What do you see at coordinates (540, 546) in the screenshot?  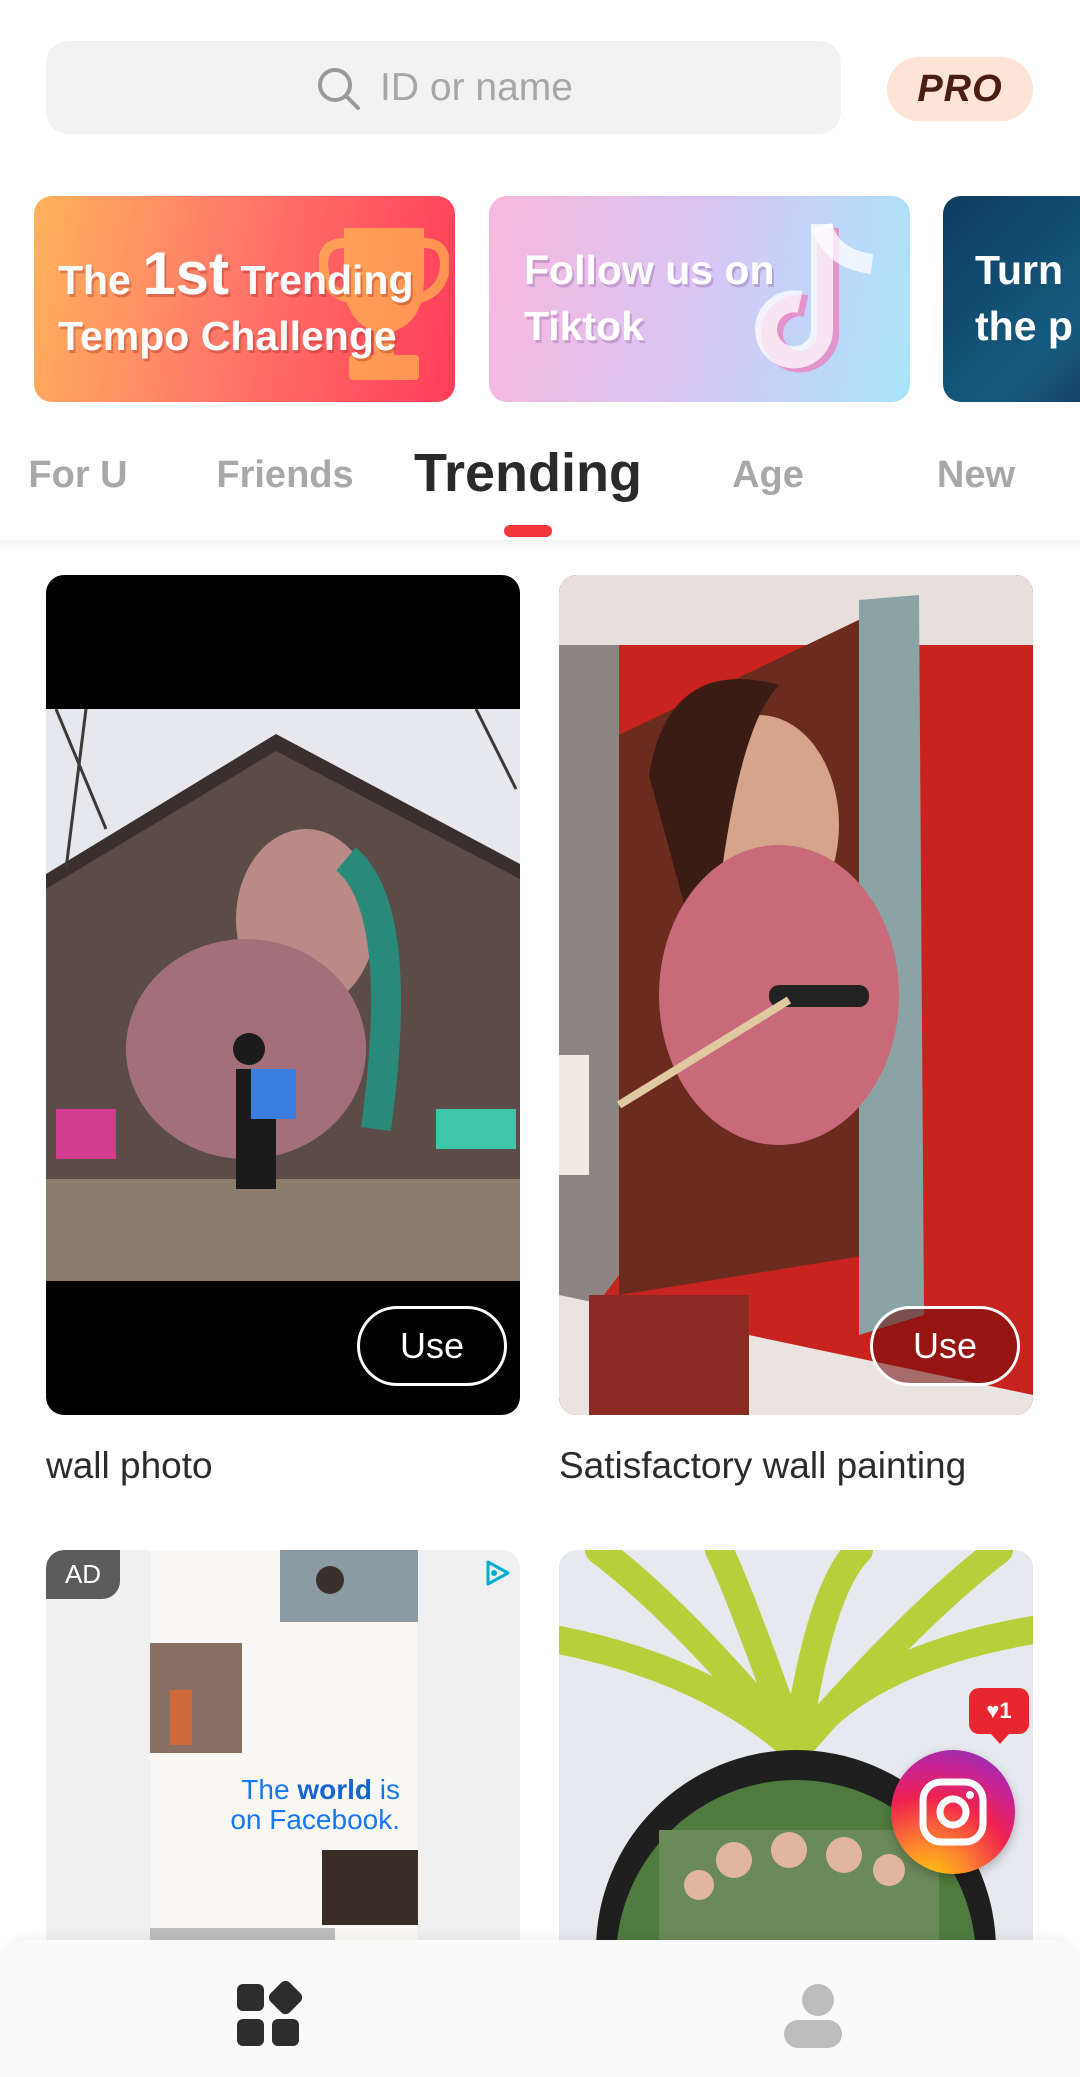 I see `tabs-divider` at bounding box center [540, 546].